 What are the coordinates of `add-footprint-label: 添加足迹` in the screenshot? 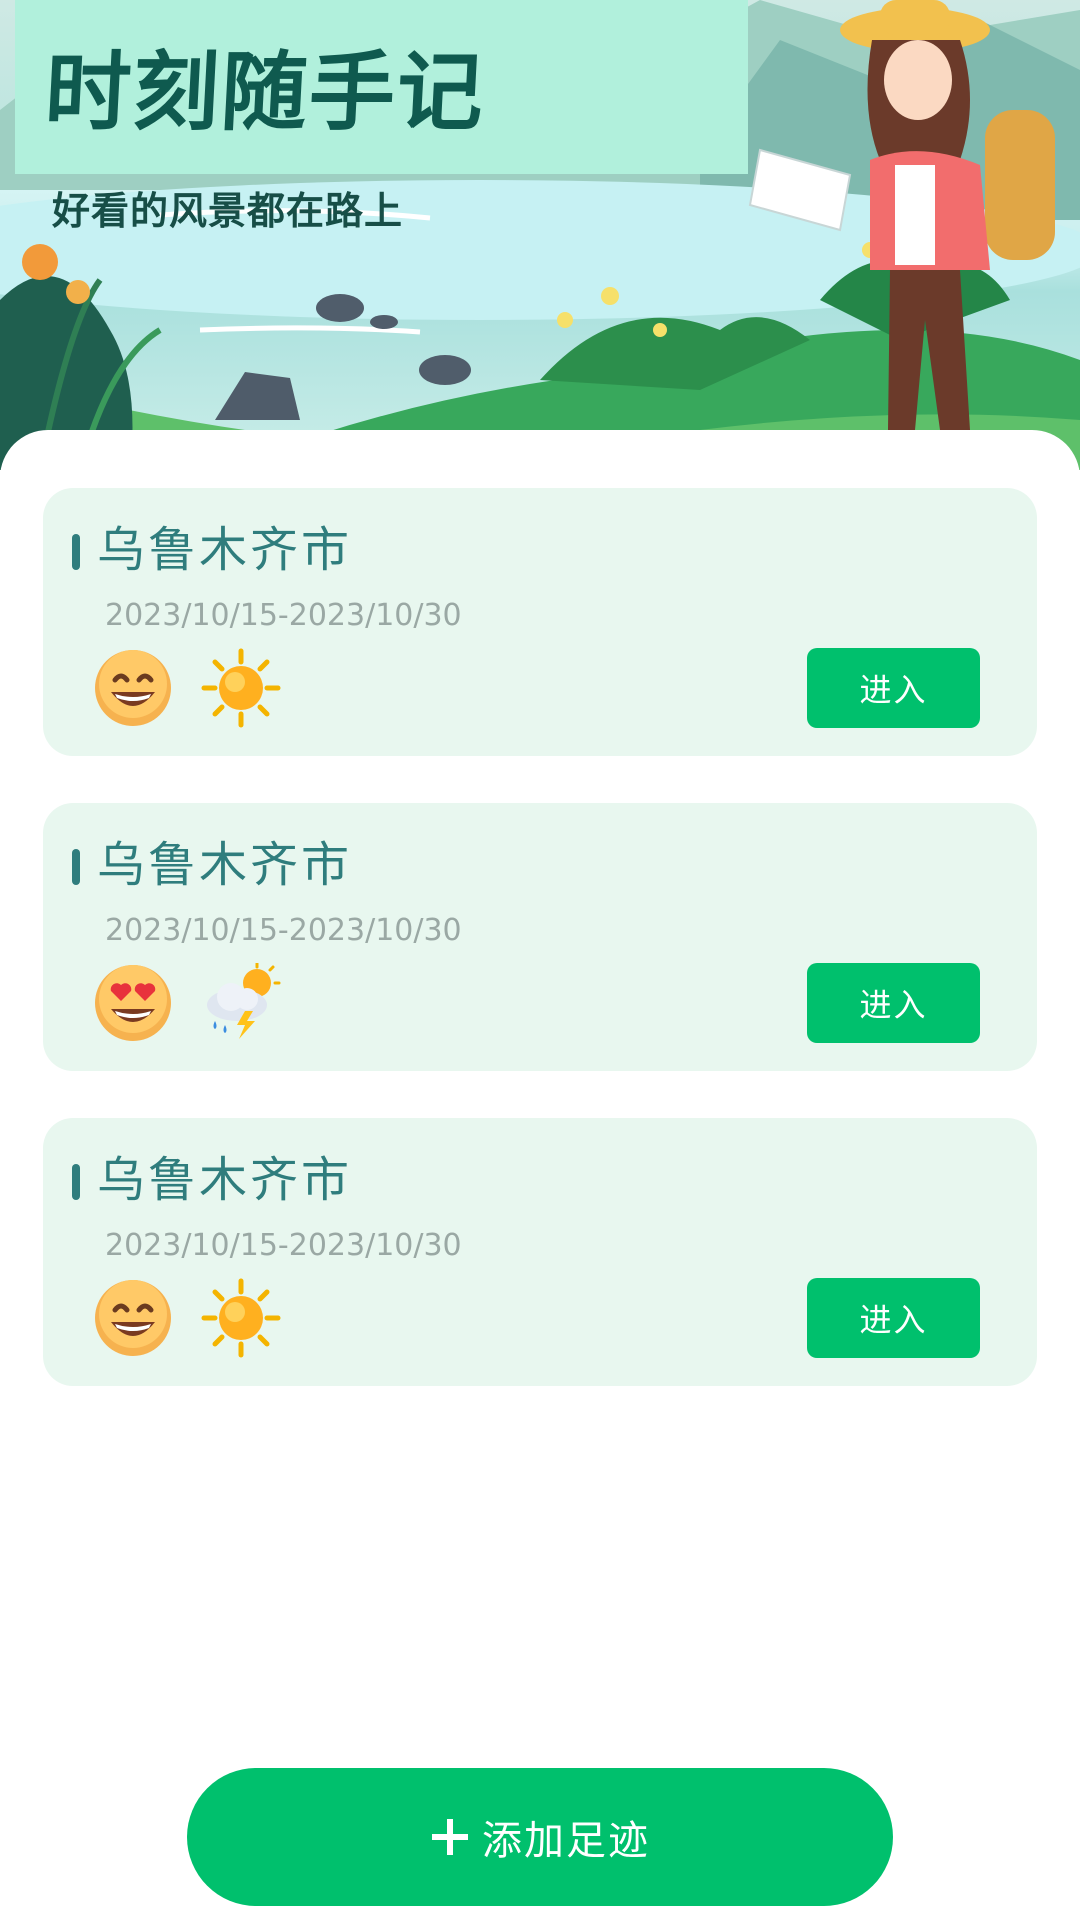 It's located at (566, 1841).